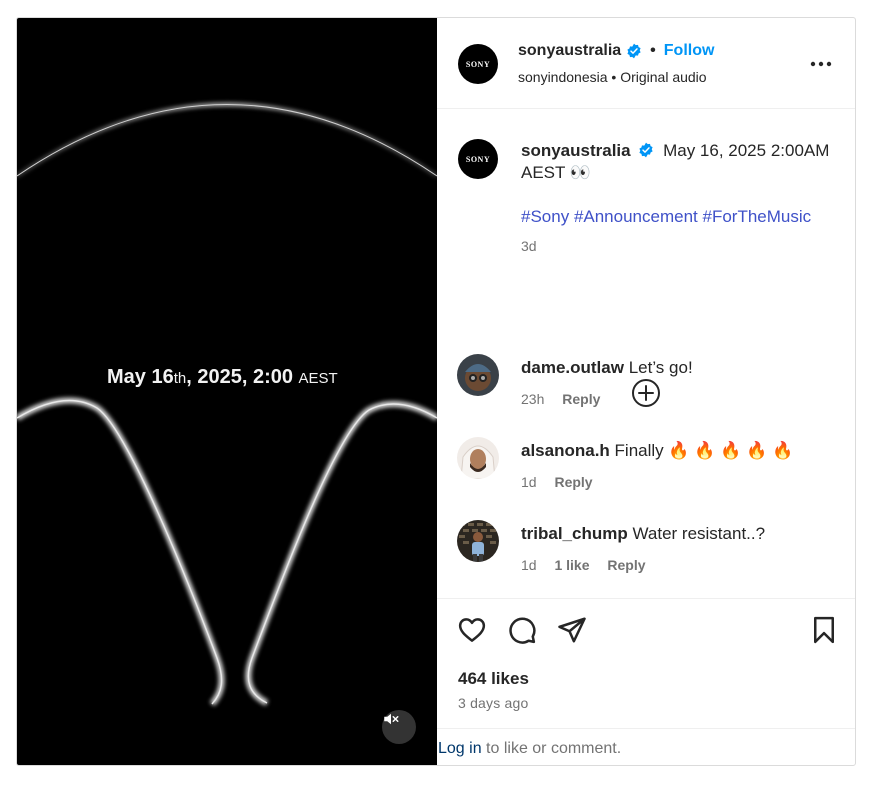 This screenshot has width=872, height=796. Describe the element at coordinates (646, 472) in the screenshot. I see `list-item: alsanona.h Finally 🔥 🔥 🔥 🔥 🔥 1d Reply` at that location.